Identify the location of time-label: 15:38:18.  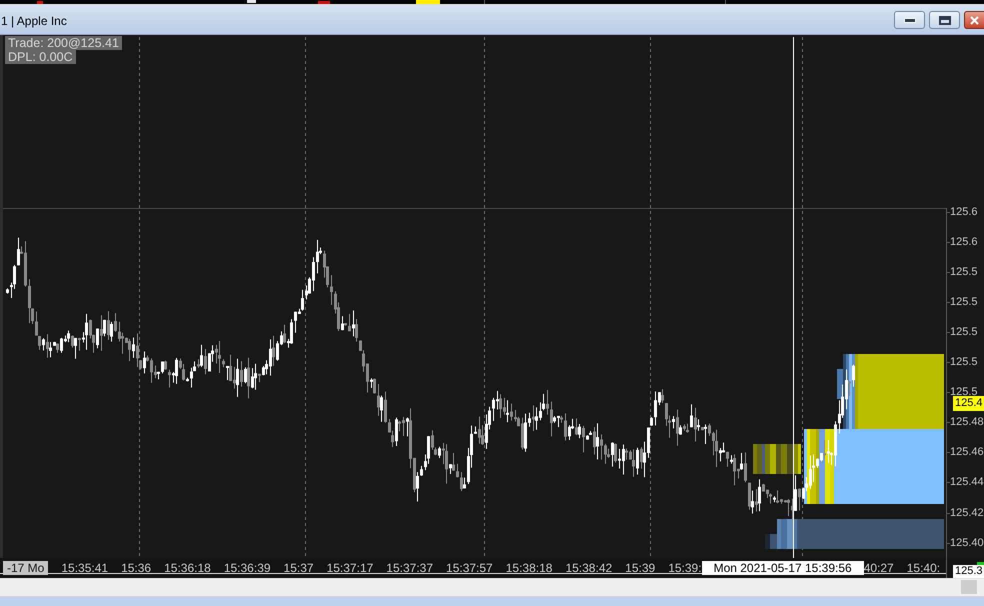
(529, 568).